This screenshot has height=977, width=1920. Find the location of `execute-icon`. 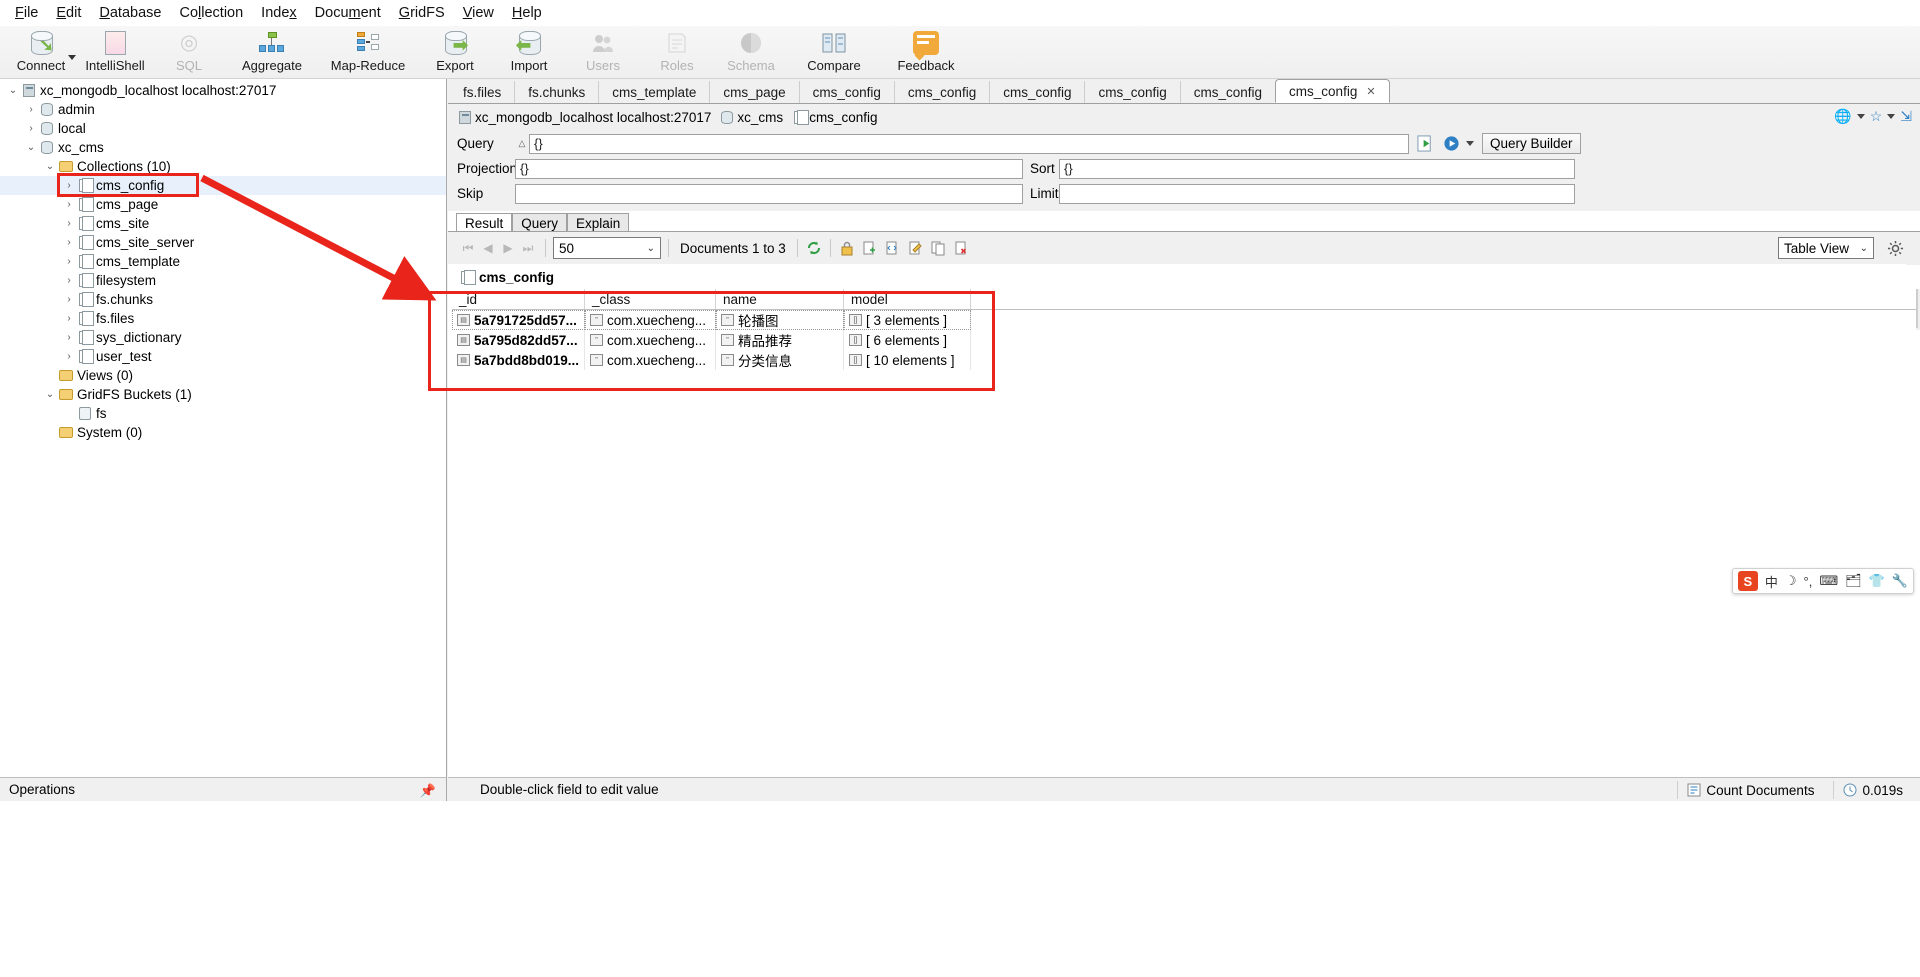

execute-icon is located at coordinates (1451, 144).